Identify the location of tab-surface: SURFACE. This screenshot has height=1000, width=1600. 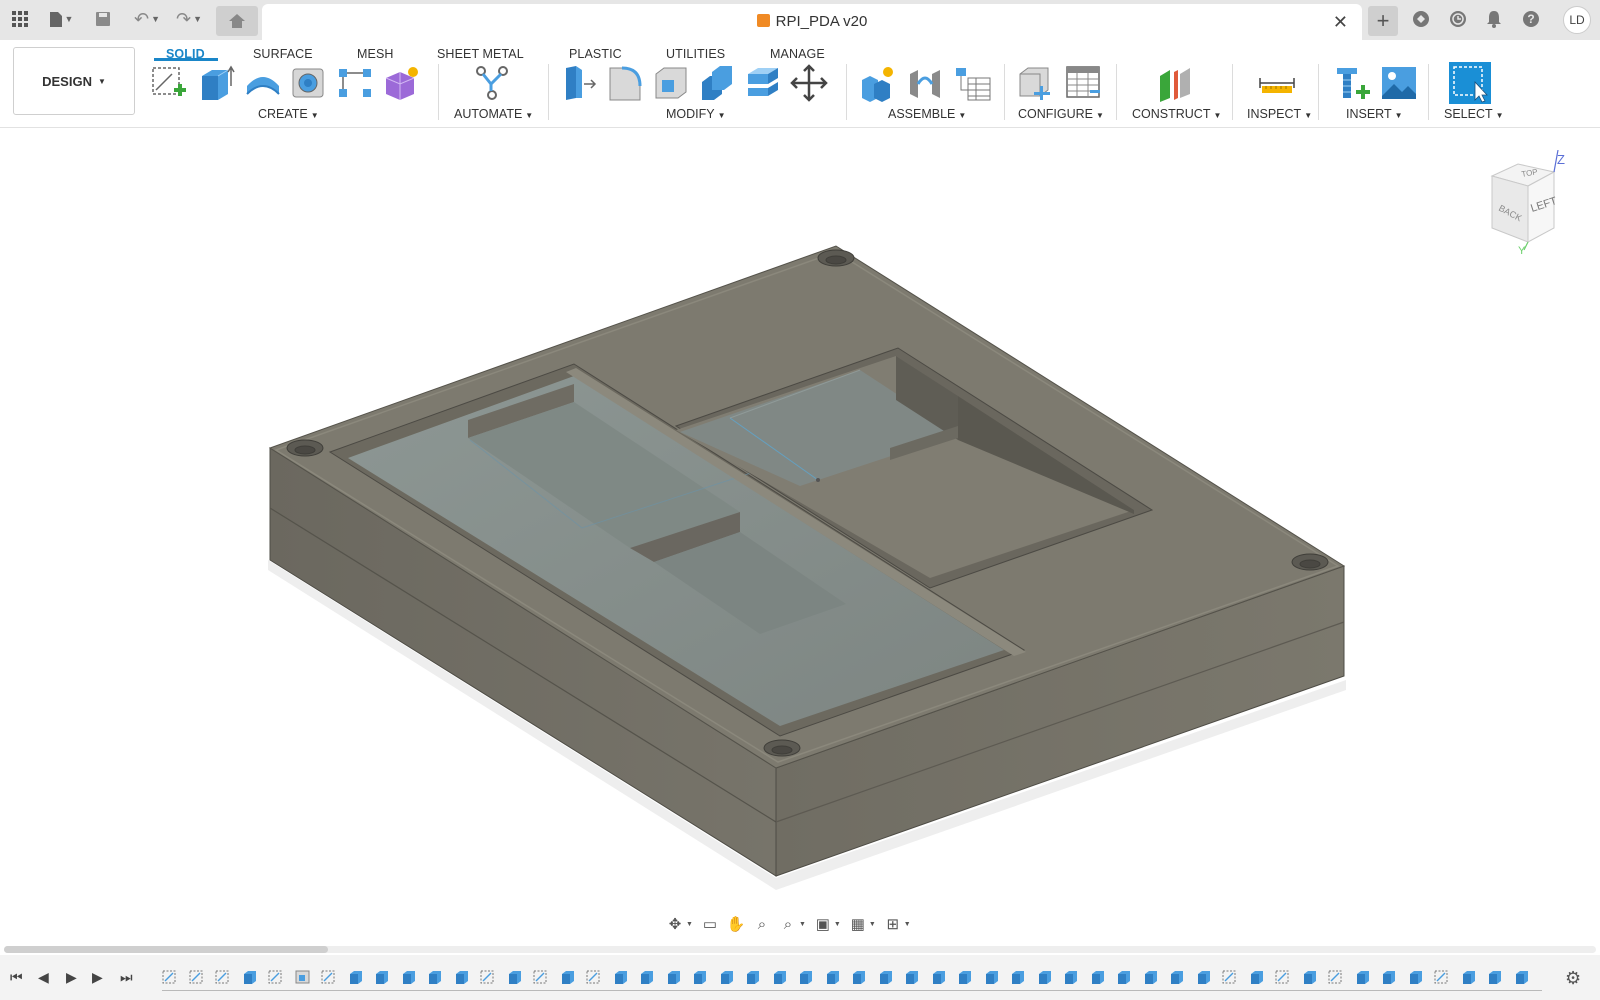
(283, 54).